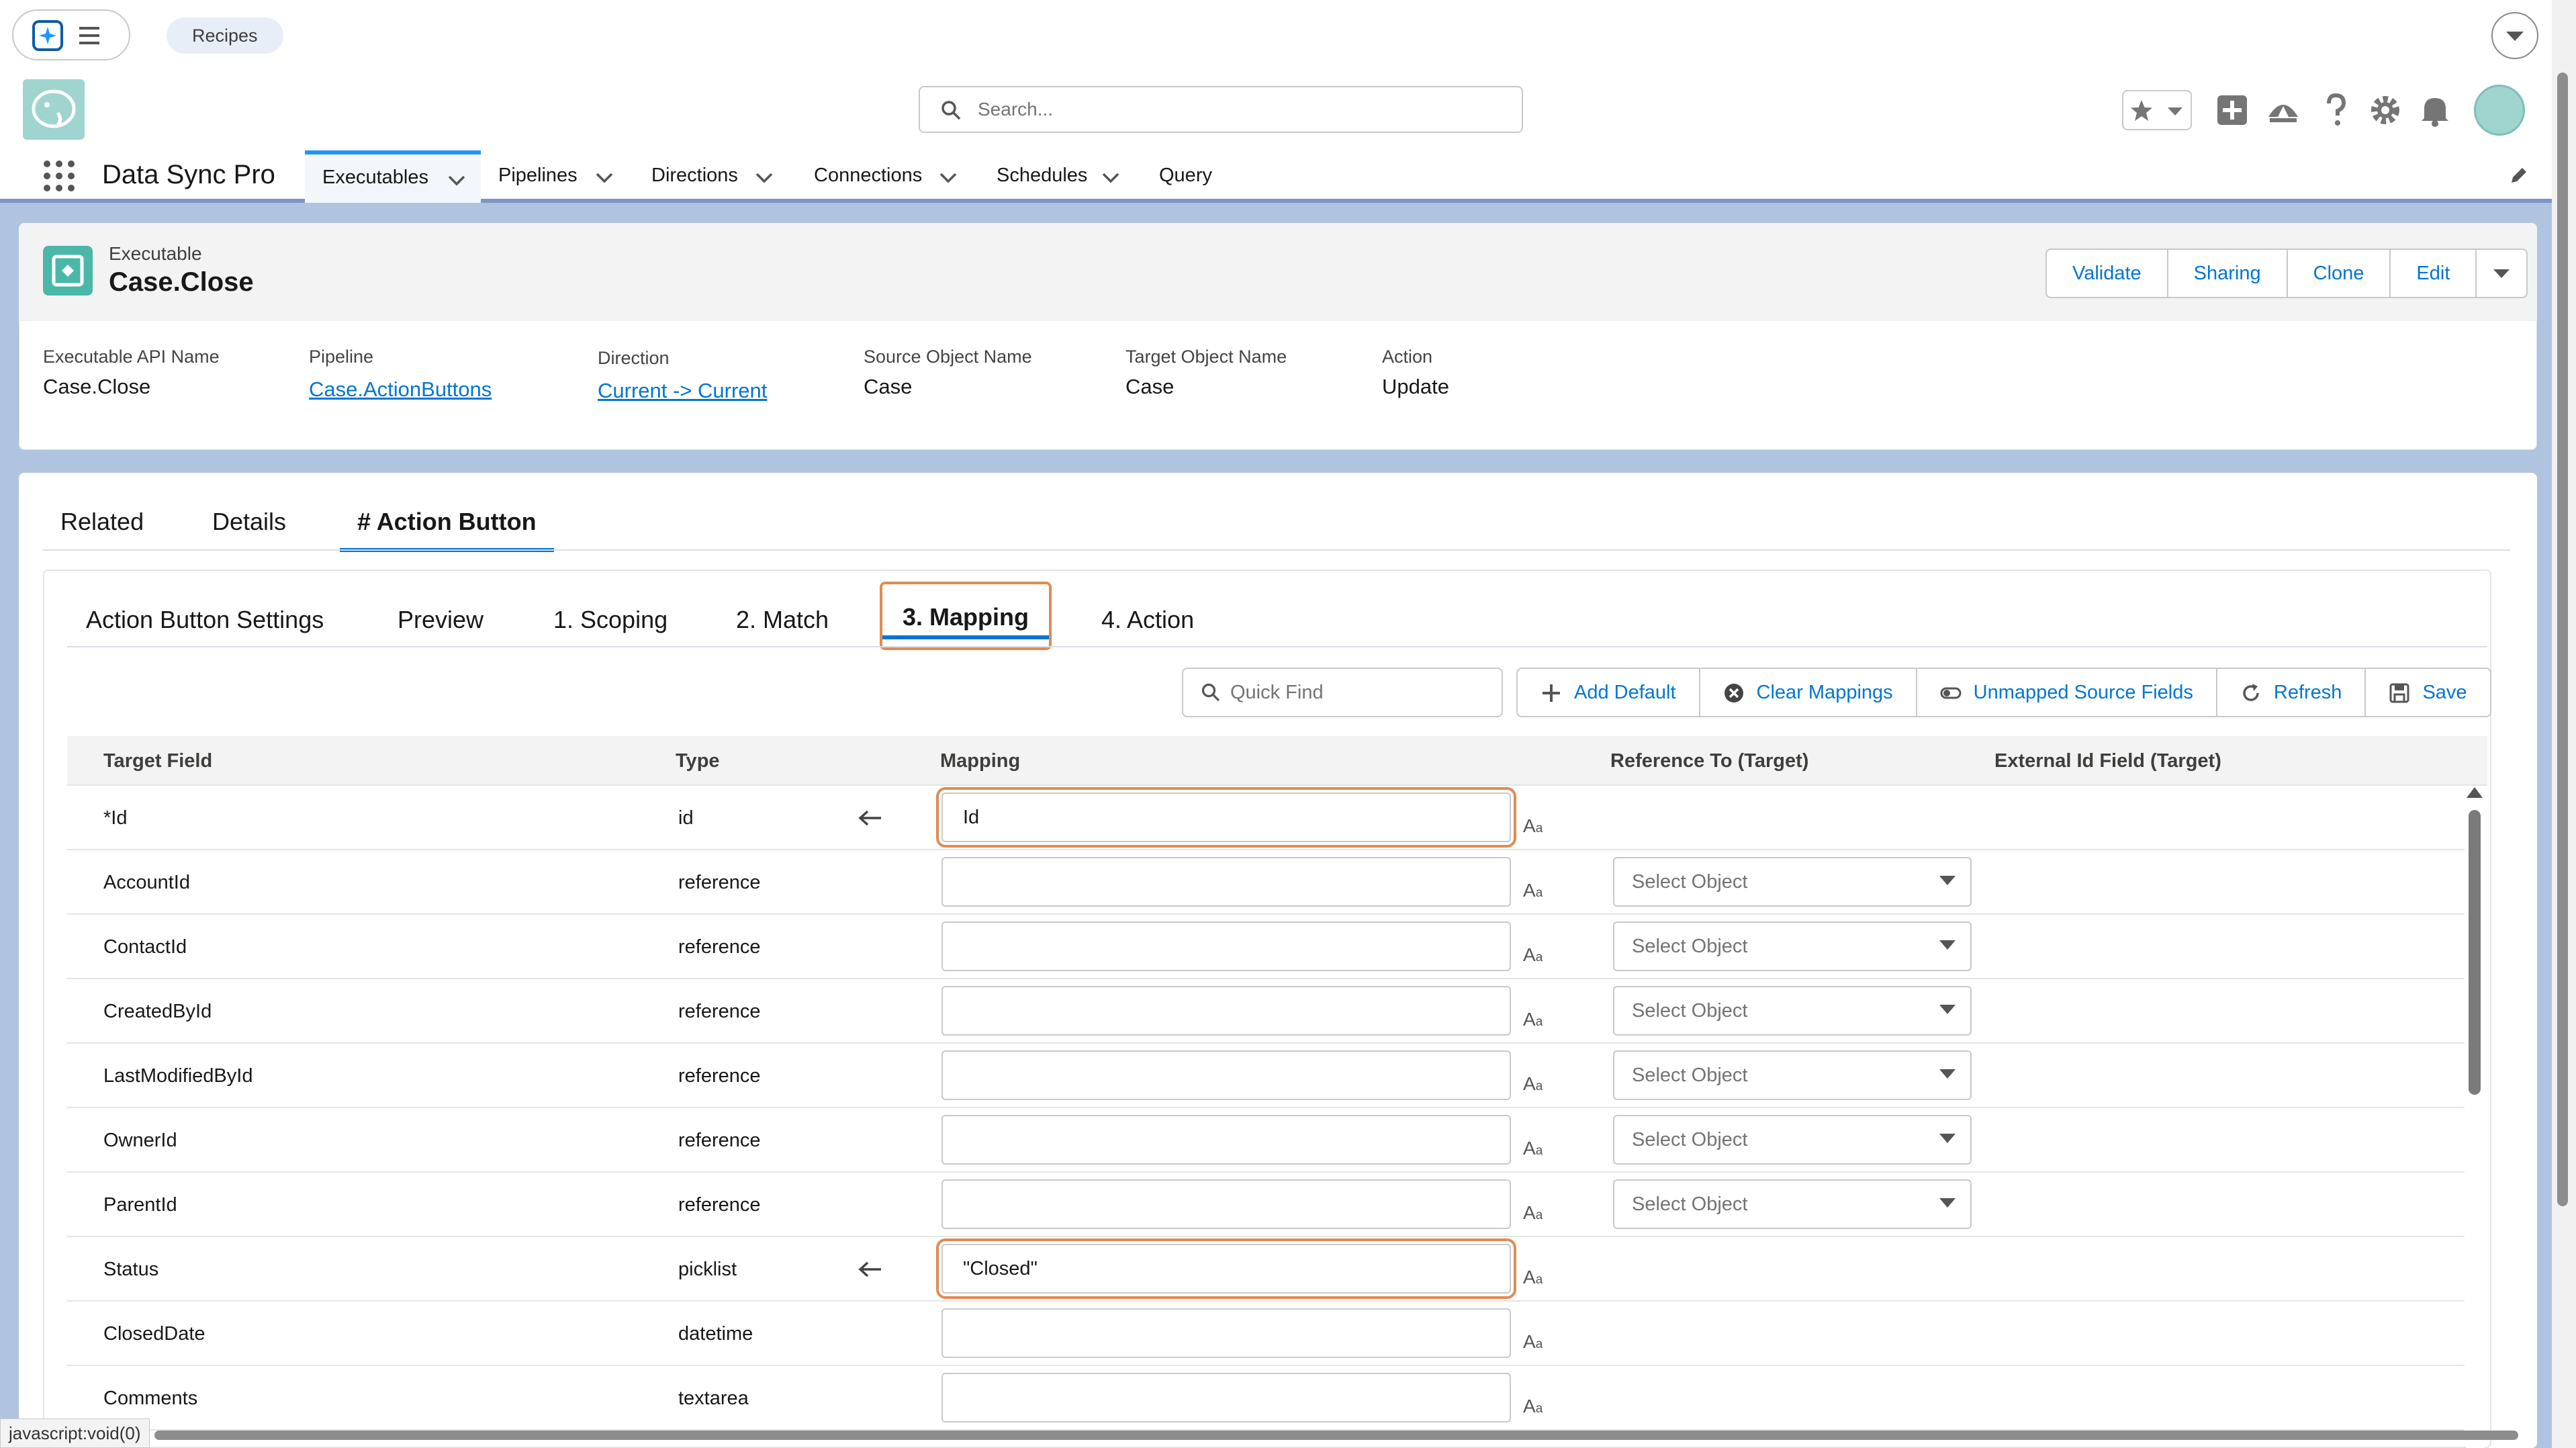 This screenshot has height=1448, width=2576. Describe the element at coordinates (782, 620) in the screenshot. I see `subtab-match: 2. Match` at that location.